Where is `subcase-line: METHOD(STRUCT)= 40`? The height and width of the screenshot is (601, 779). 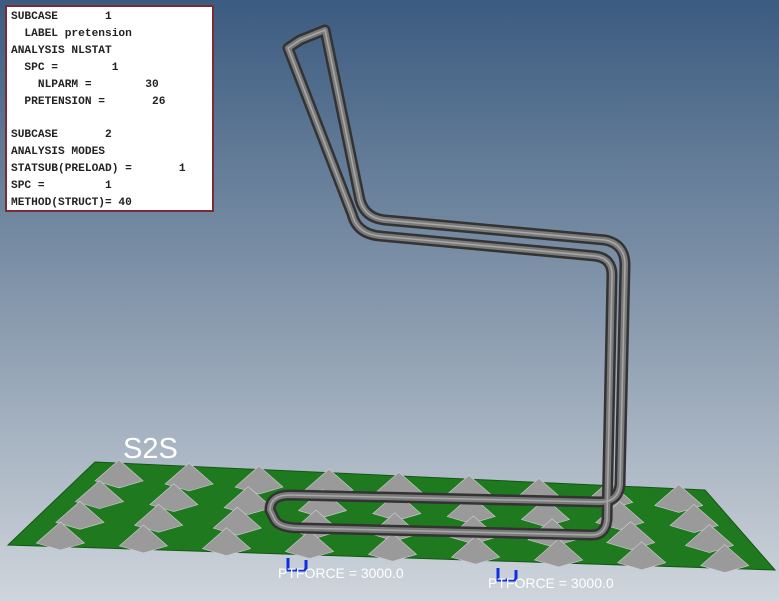 subcase-line: METHOD(STRUCT)= 40 is located at coordinates (71, 202).